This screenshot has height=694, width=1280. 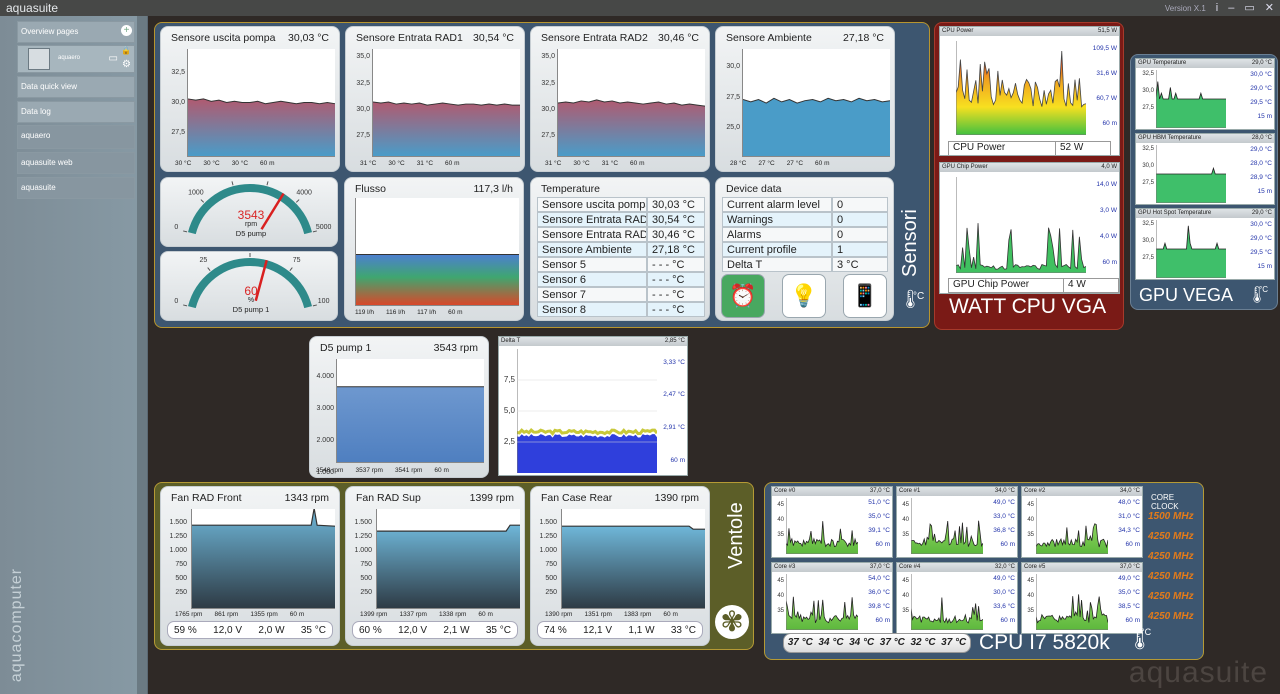 What do you see at coordinates (736, 535) in the screenshot?
I see `ventole-title: Ventole` at bounding box center [736, 535].